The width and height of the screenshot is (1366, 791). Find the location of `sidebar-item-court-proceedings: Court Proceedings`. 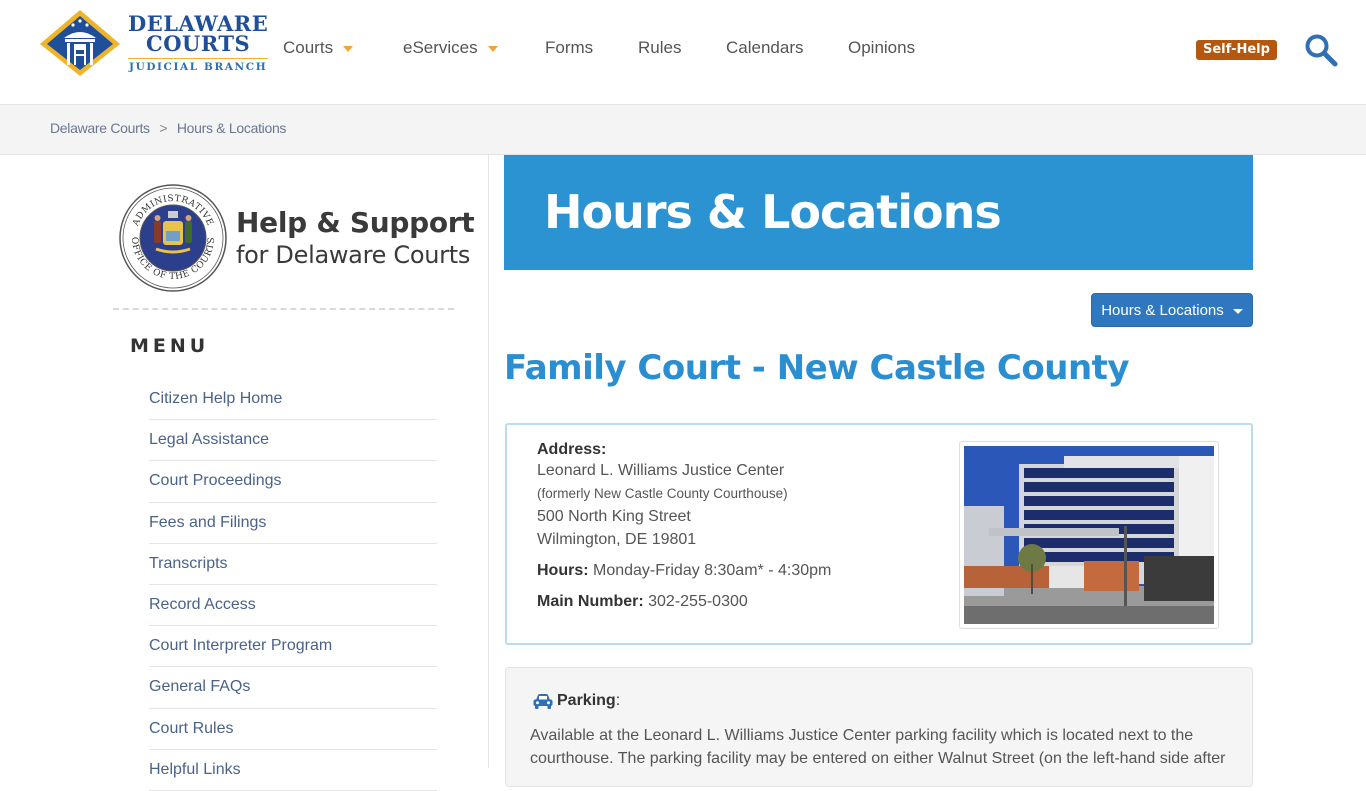

sidebar-item-court-proceedings: Court Proceedings is located at coordinates (293, 482).